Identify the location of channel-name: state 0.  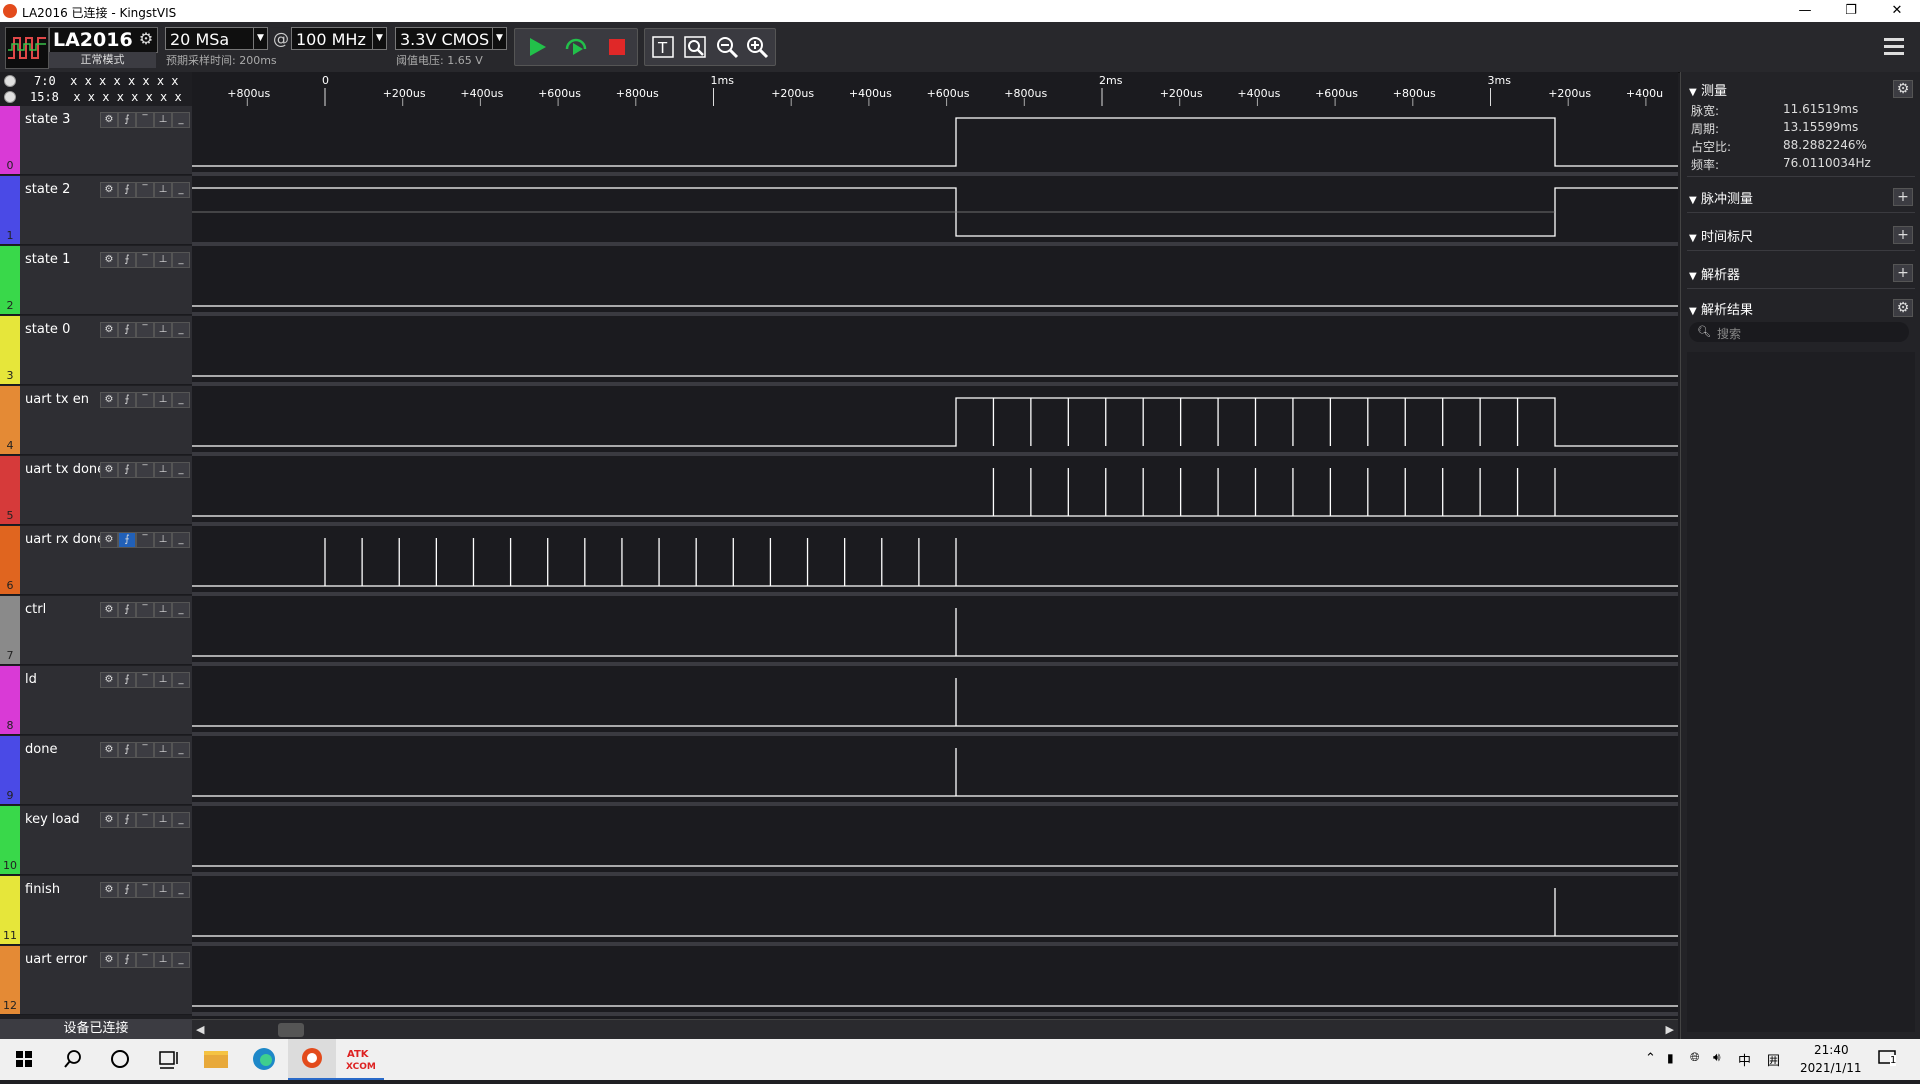
(47, 329).